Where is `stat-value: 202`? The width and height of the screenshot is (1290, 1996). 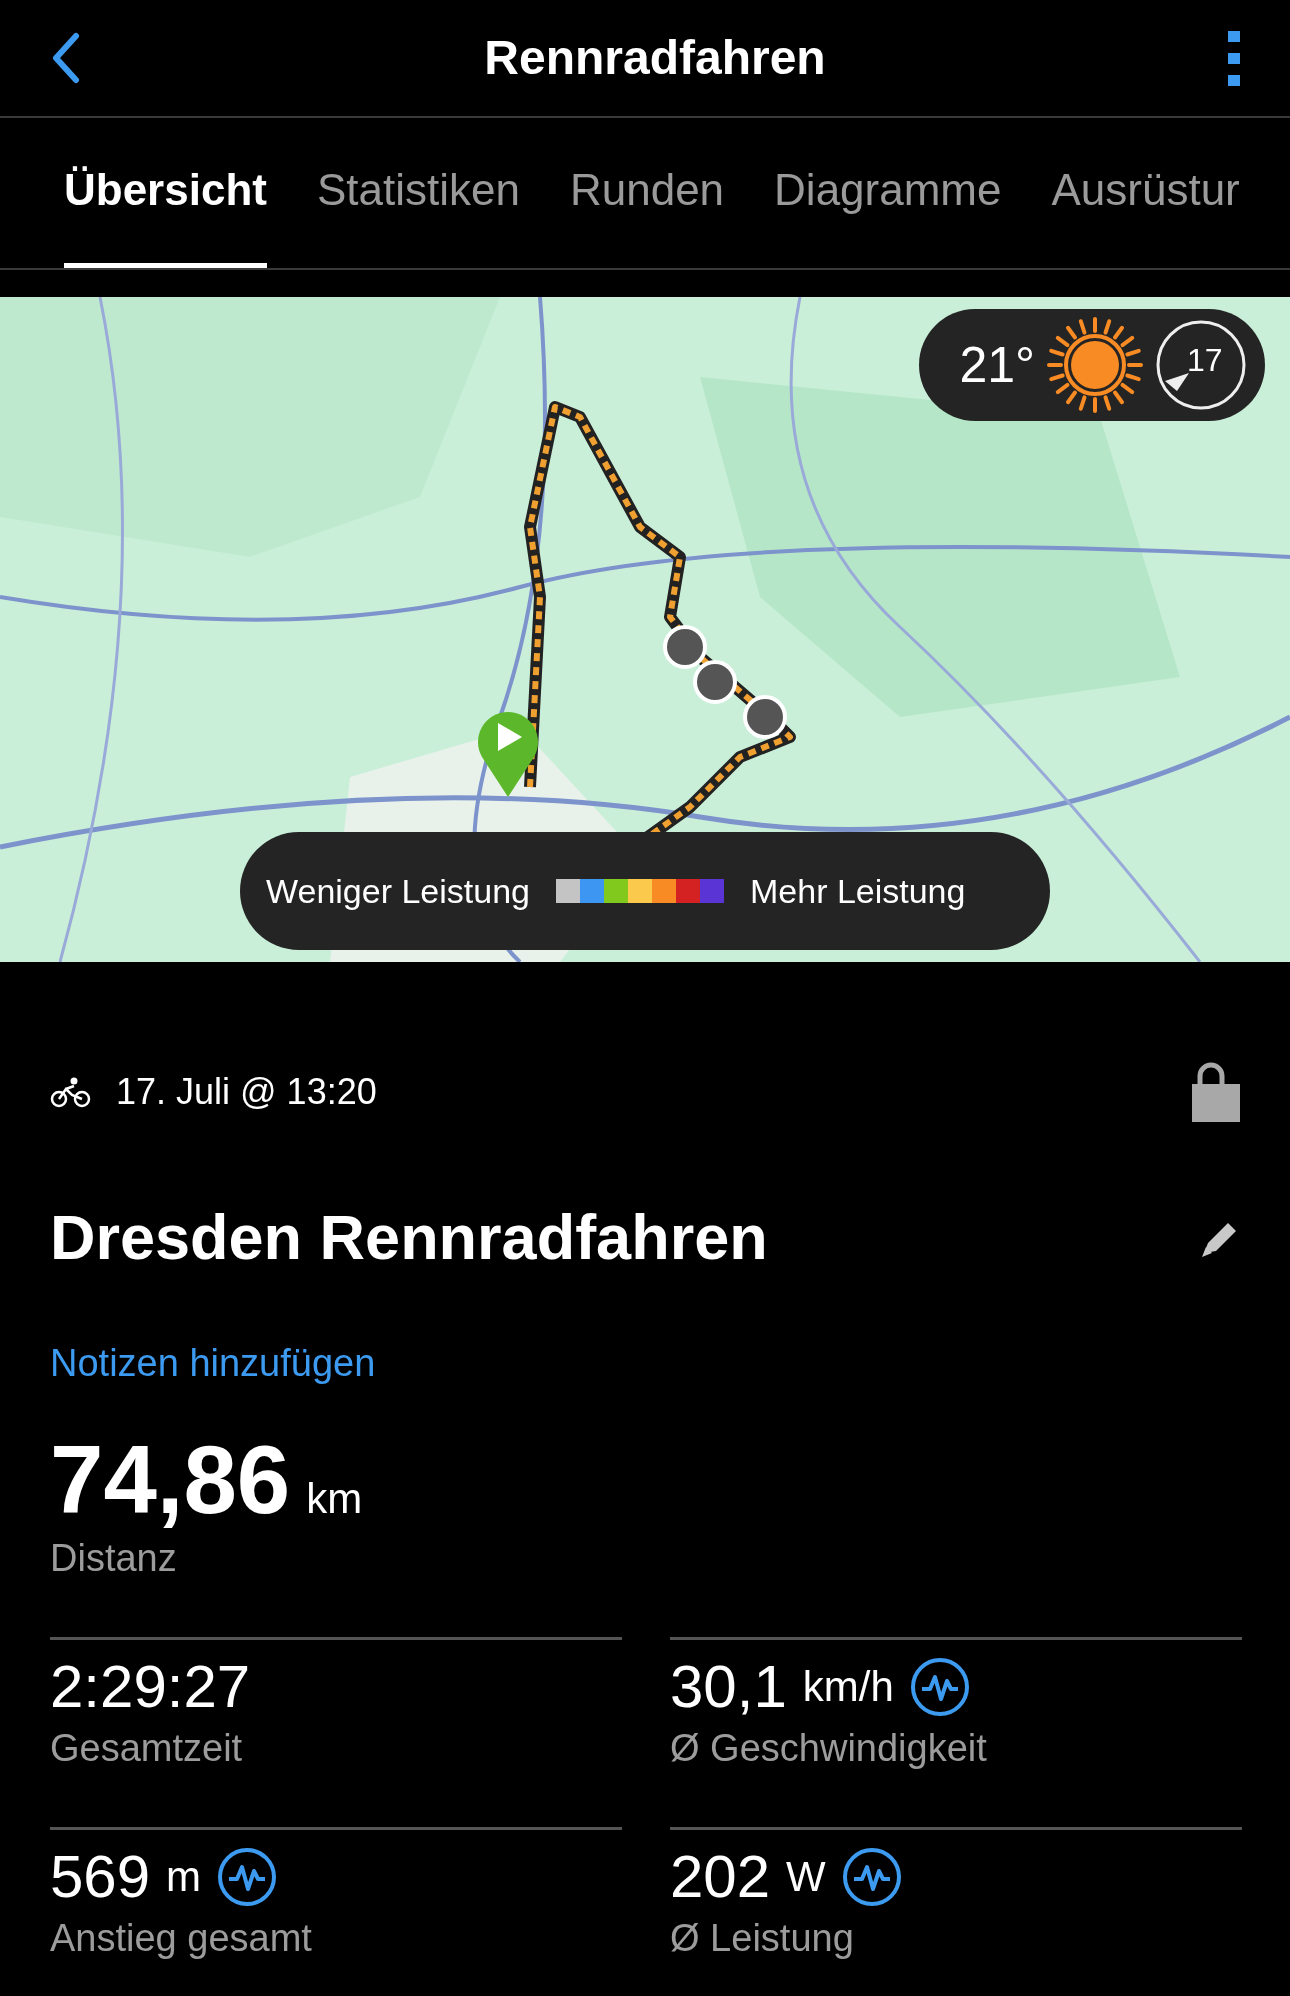
stat-value: 202 is located at coordinates (720, 1876).